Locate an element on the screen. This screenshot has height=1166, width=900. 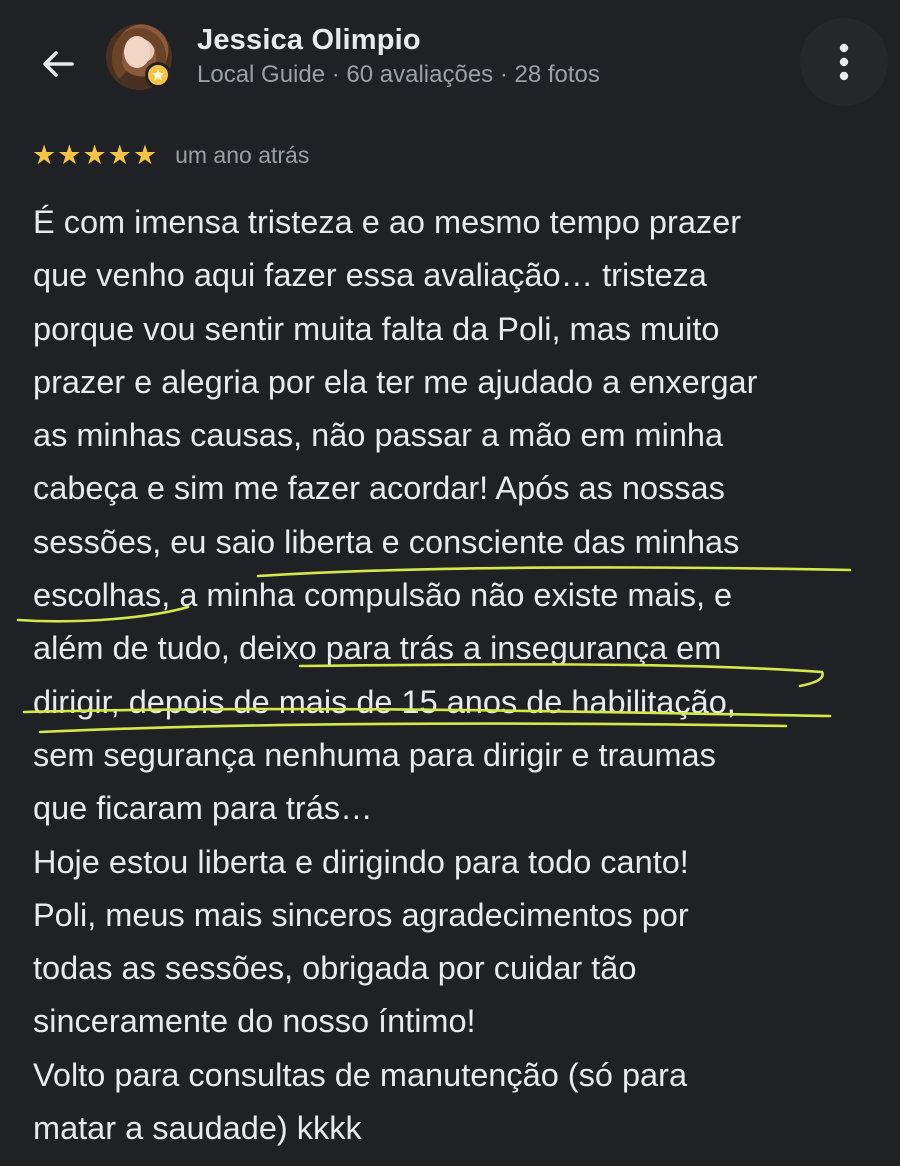
review-date: um ano atrás is located at coordinates (242, 154).